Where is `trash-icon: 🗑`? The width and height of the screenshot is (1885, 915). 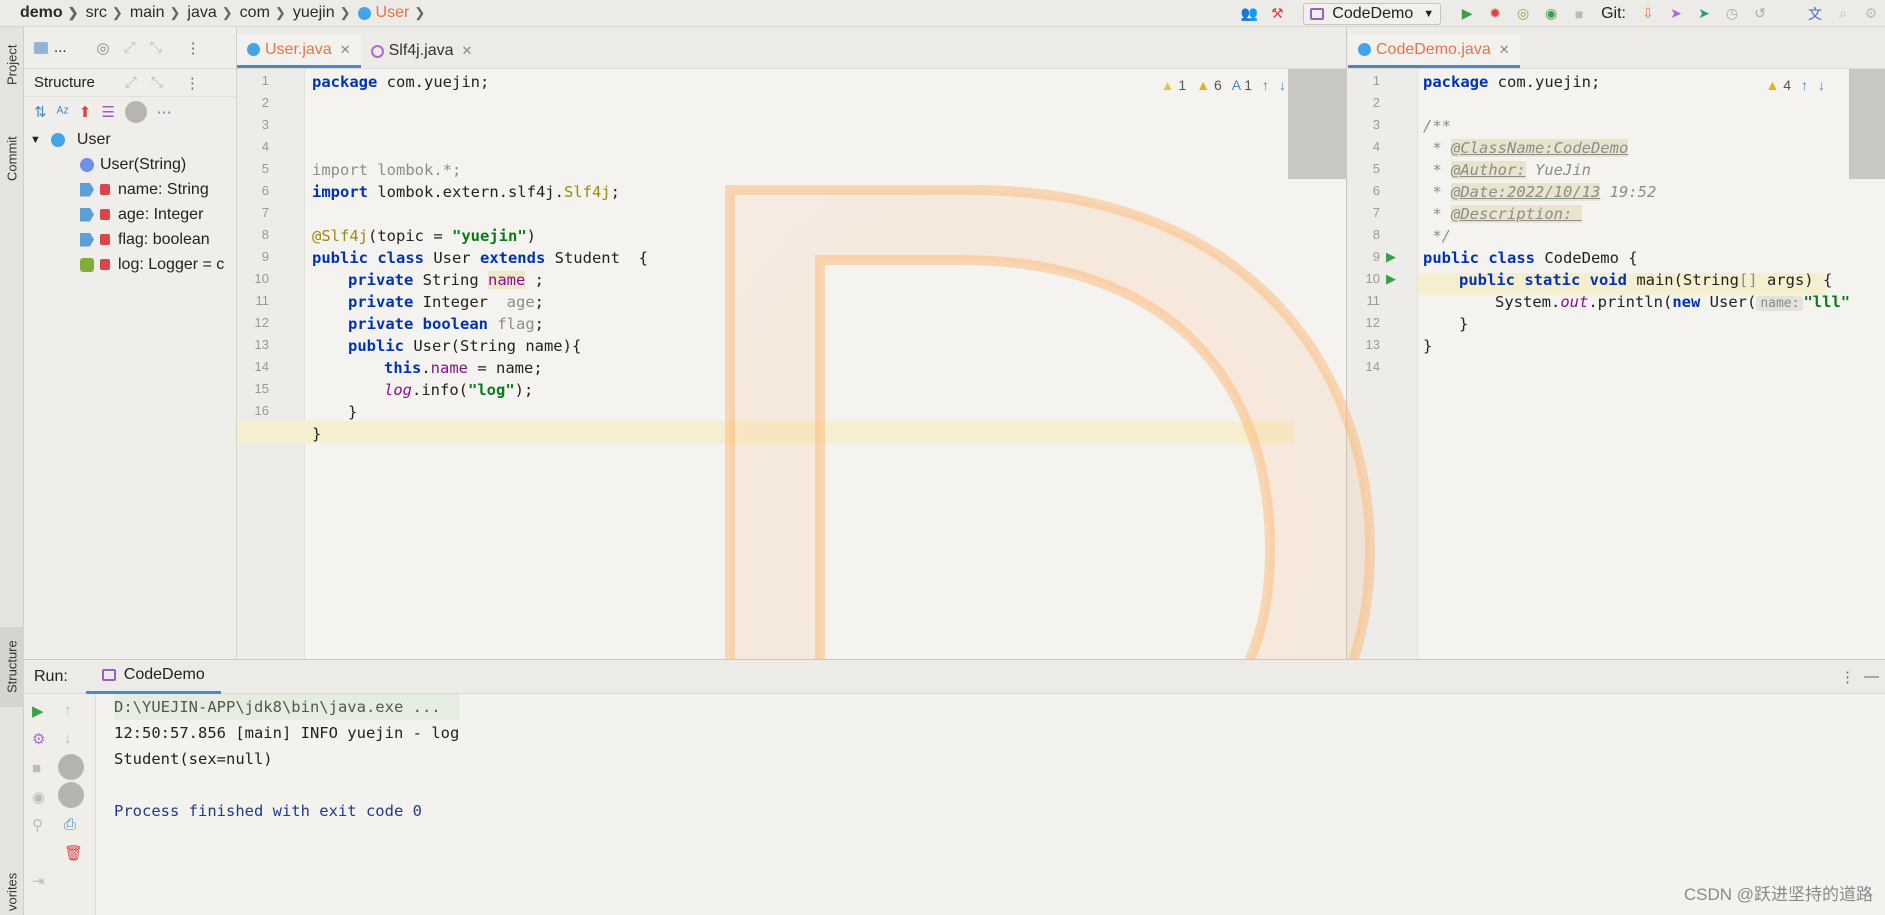 trash-icon: 🗑 is located at coordinates (73, 853).